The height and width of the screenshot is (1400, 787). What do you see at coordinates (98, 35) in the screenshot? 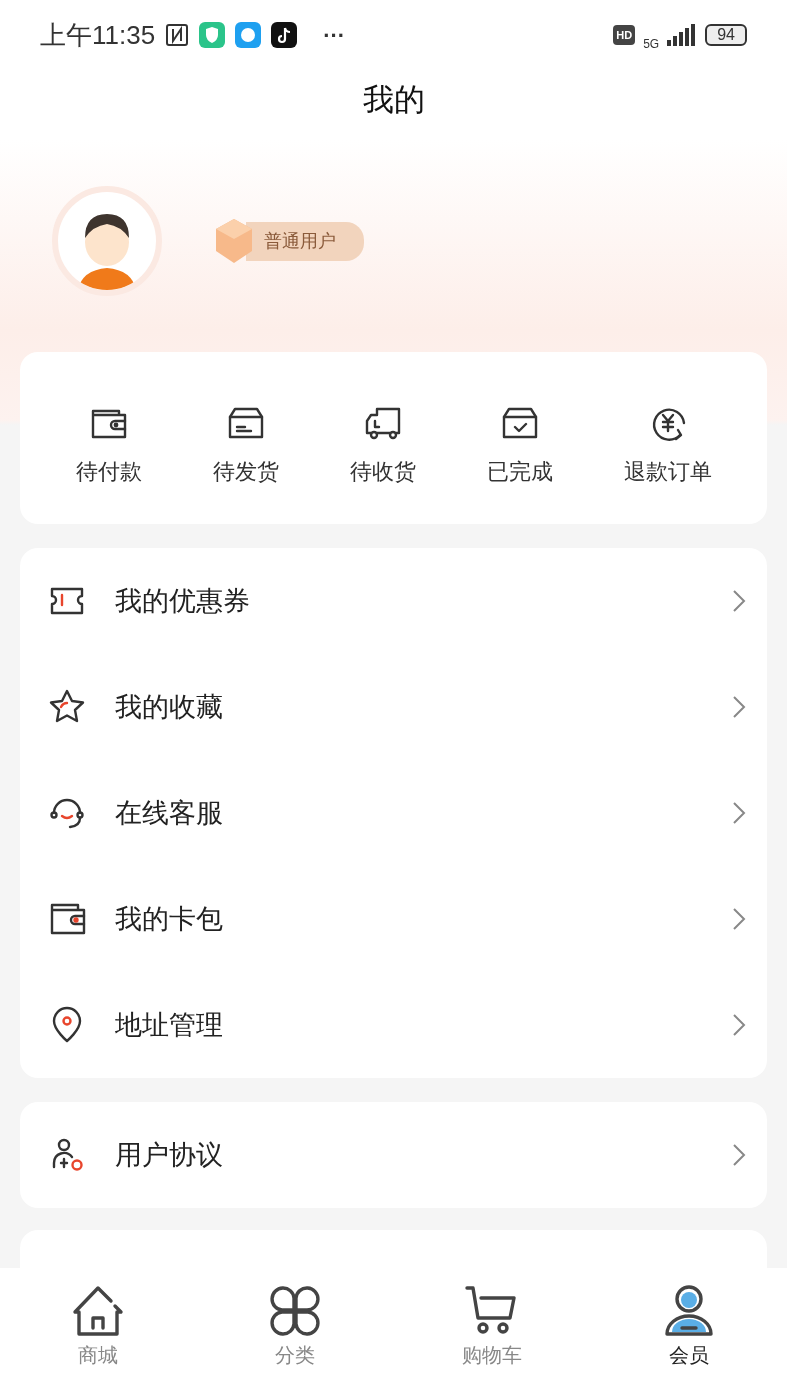
I see `status-time: 上午11:35` at bounding box center [98, 35].